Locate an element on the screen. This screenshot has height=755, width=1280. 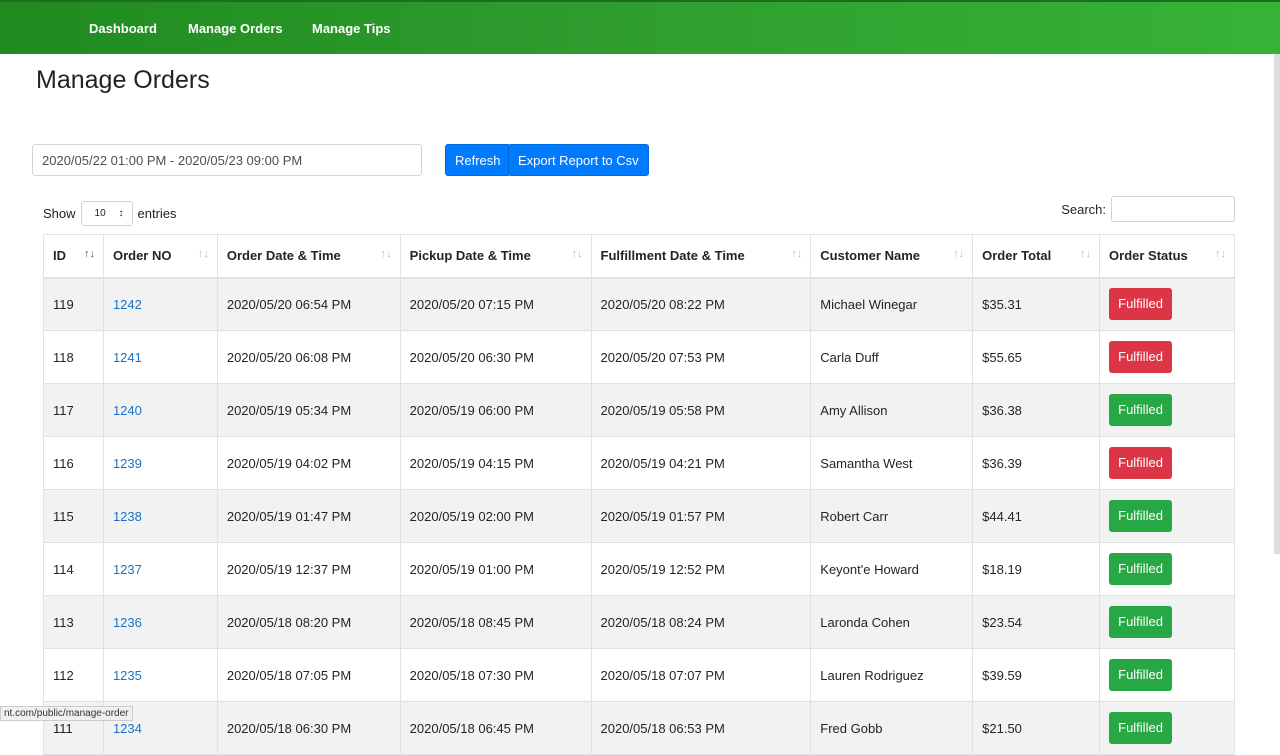
cell-fulfillment-date: 2020/05/20 07:53 PM is located at coordinates (701, 357).